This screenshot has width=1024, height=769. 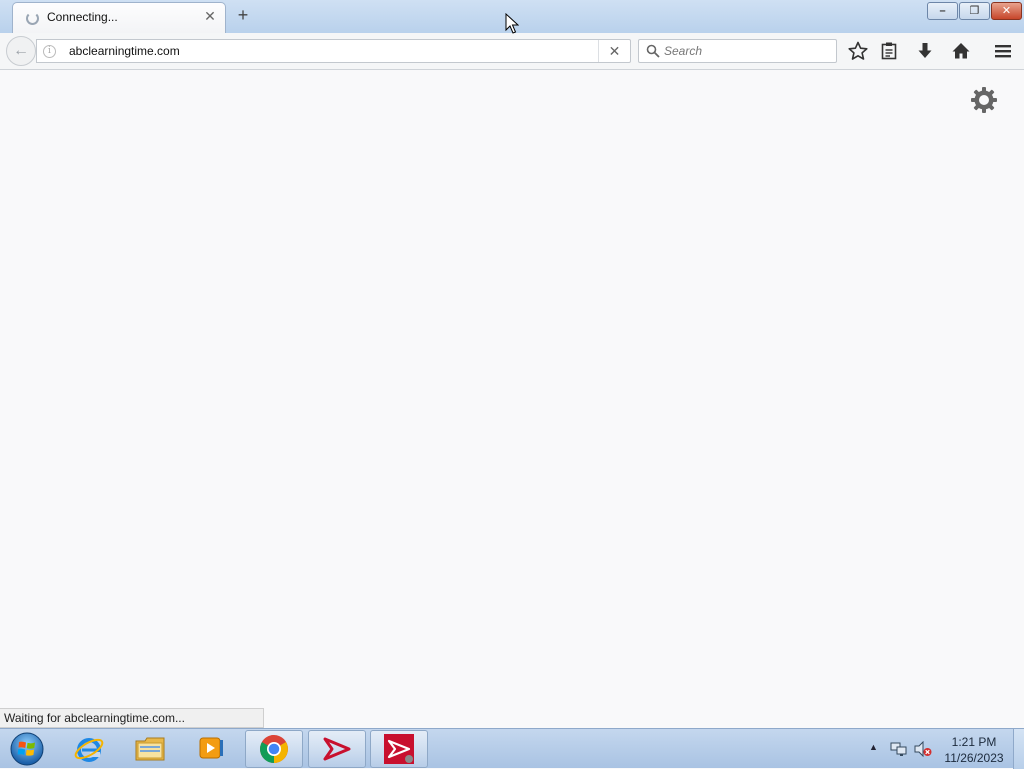 I want to click on taskbar-adobe-acrobat-pro, so click(x=399, y=749).